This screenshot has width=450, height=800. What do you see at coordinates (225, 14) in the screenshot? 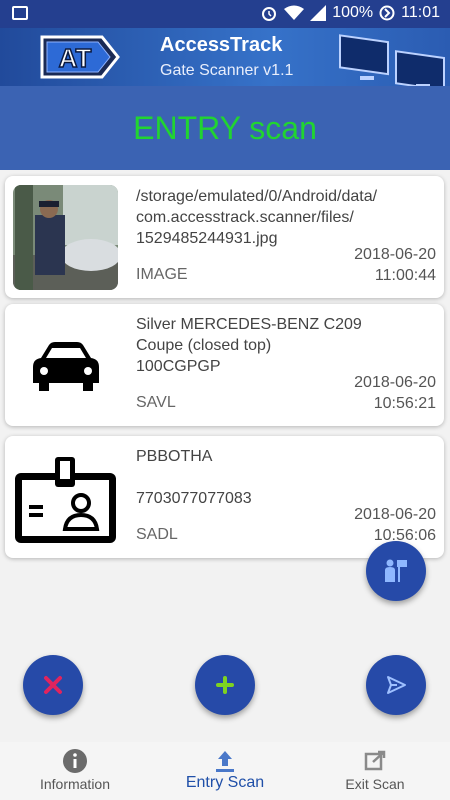
I see `status-bar: 100% 11:01` at bounding box center [225, 14].